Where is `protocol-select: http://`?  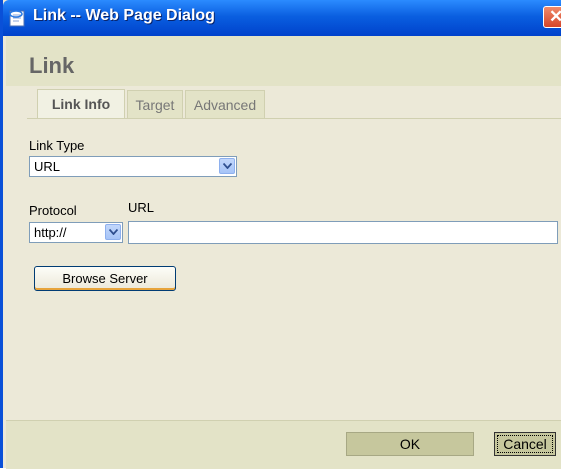
protocol-select: http:// is located at coordinates (76, 232).